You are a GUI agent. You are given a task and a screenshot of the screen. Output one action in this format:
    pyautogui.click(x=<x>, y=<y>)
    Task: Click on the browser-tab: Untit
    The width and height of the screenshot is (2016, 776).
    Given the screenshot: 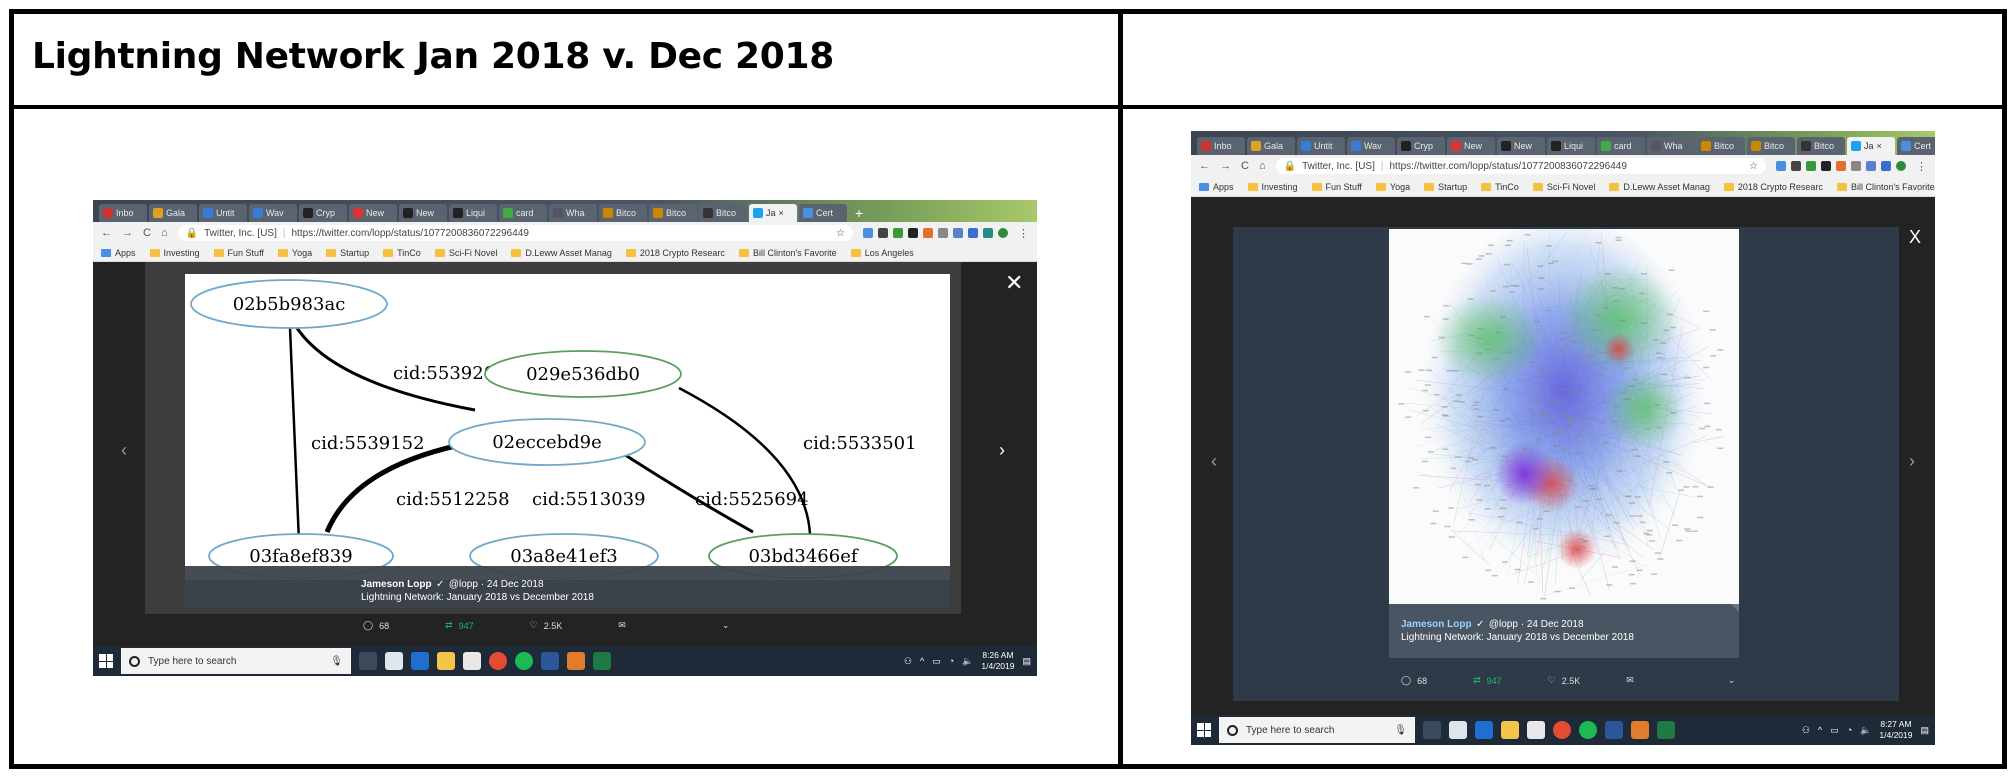 What is the action you would take?
    pyautogui.click(x=1321, y=146)
    